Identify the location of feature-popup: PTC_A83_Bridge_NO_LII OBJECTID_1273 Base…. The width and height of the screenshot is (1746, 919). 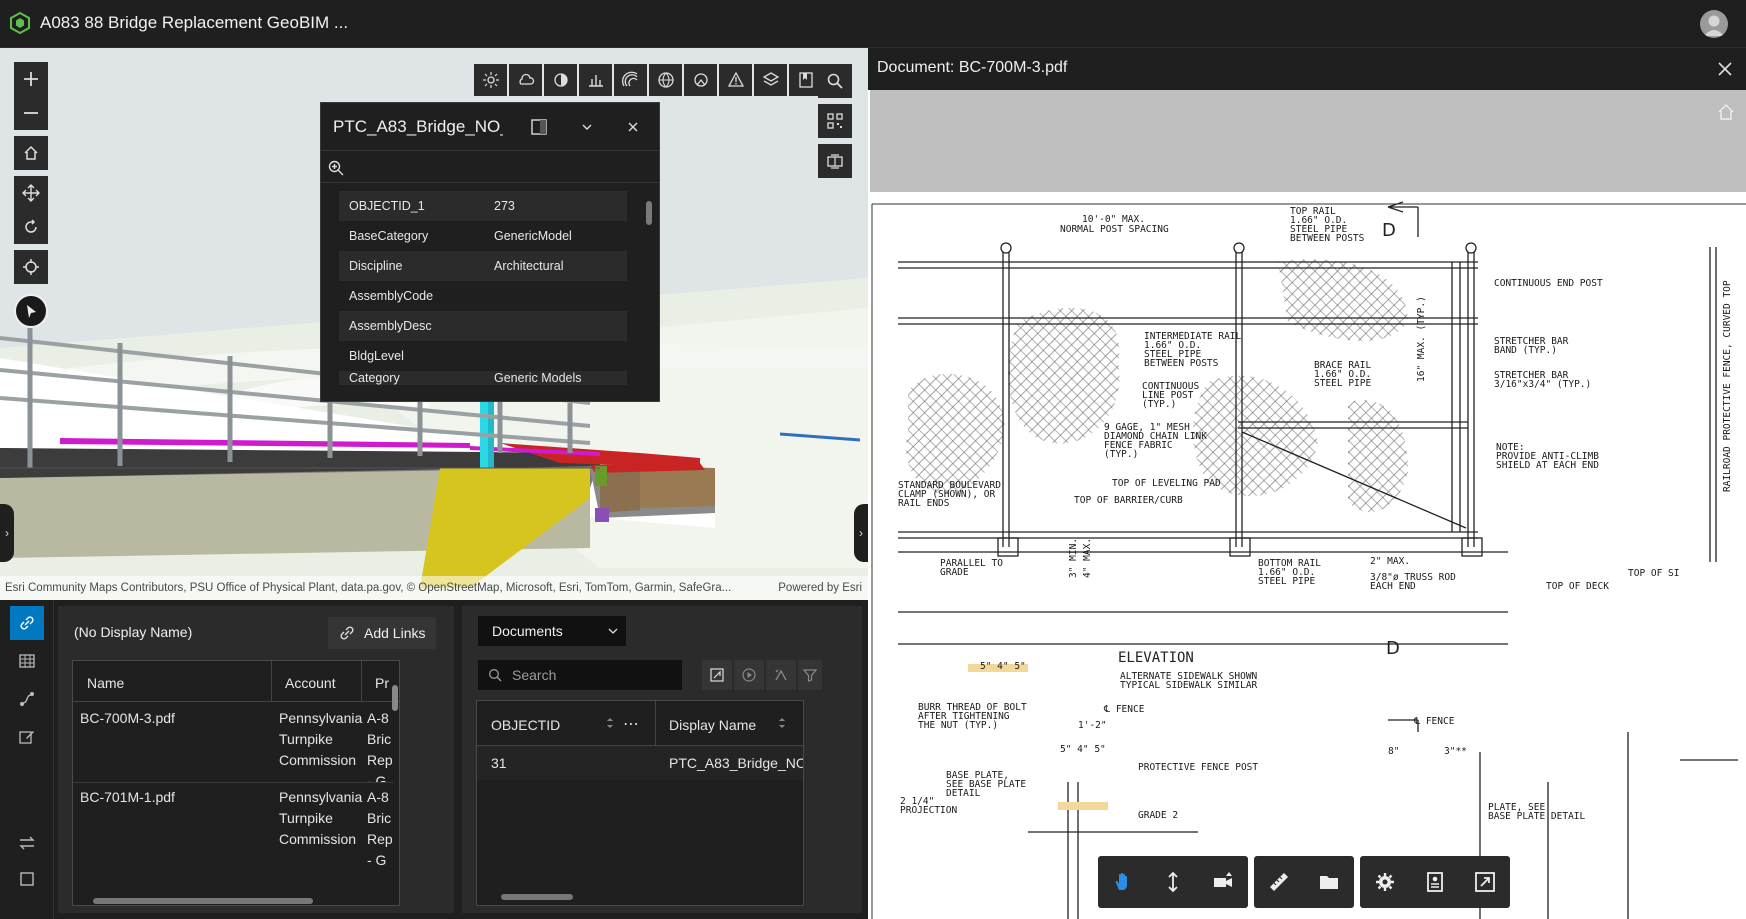
(490, 252).